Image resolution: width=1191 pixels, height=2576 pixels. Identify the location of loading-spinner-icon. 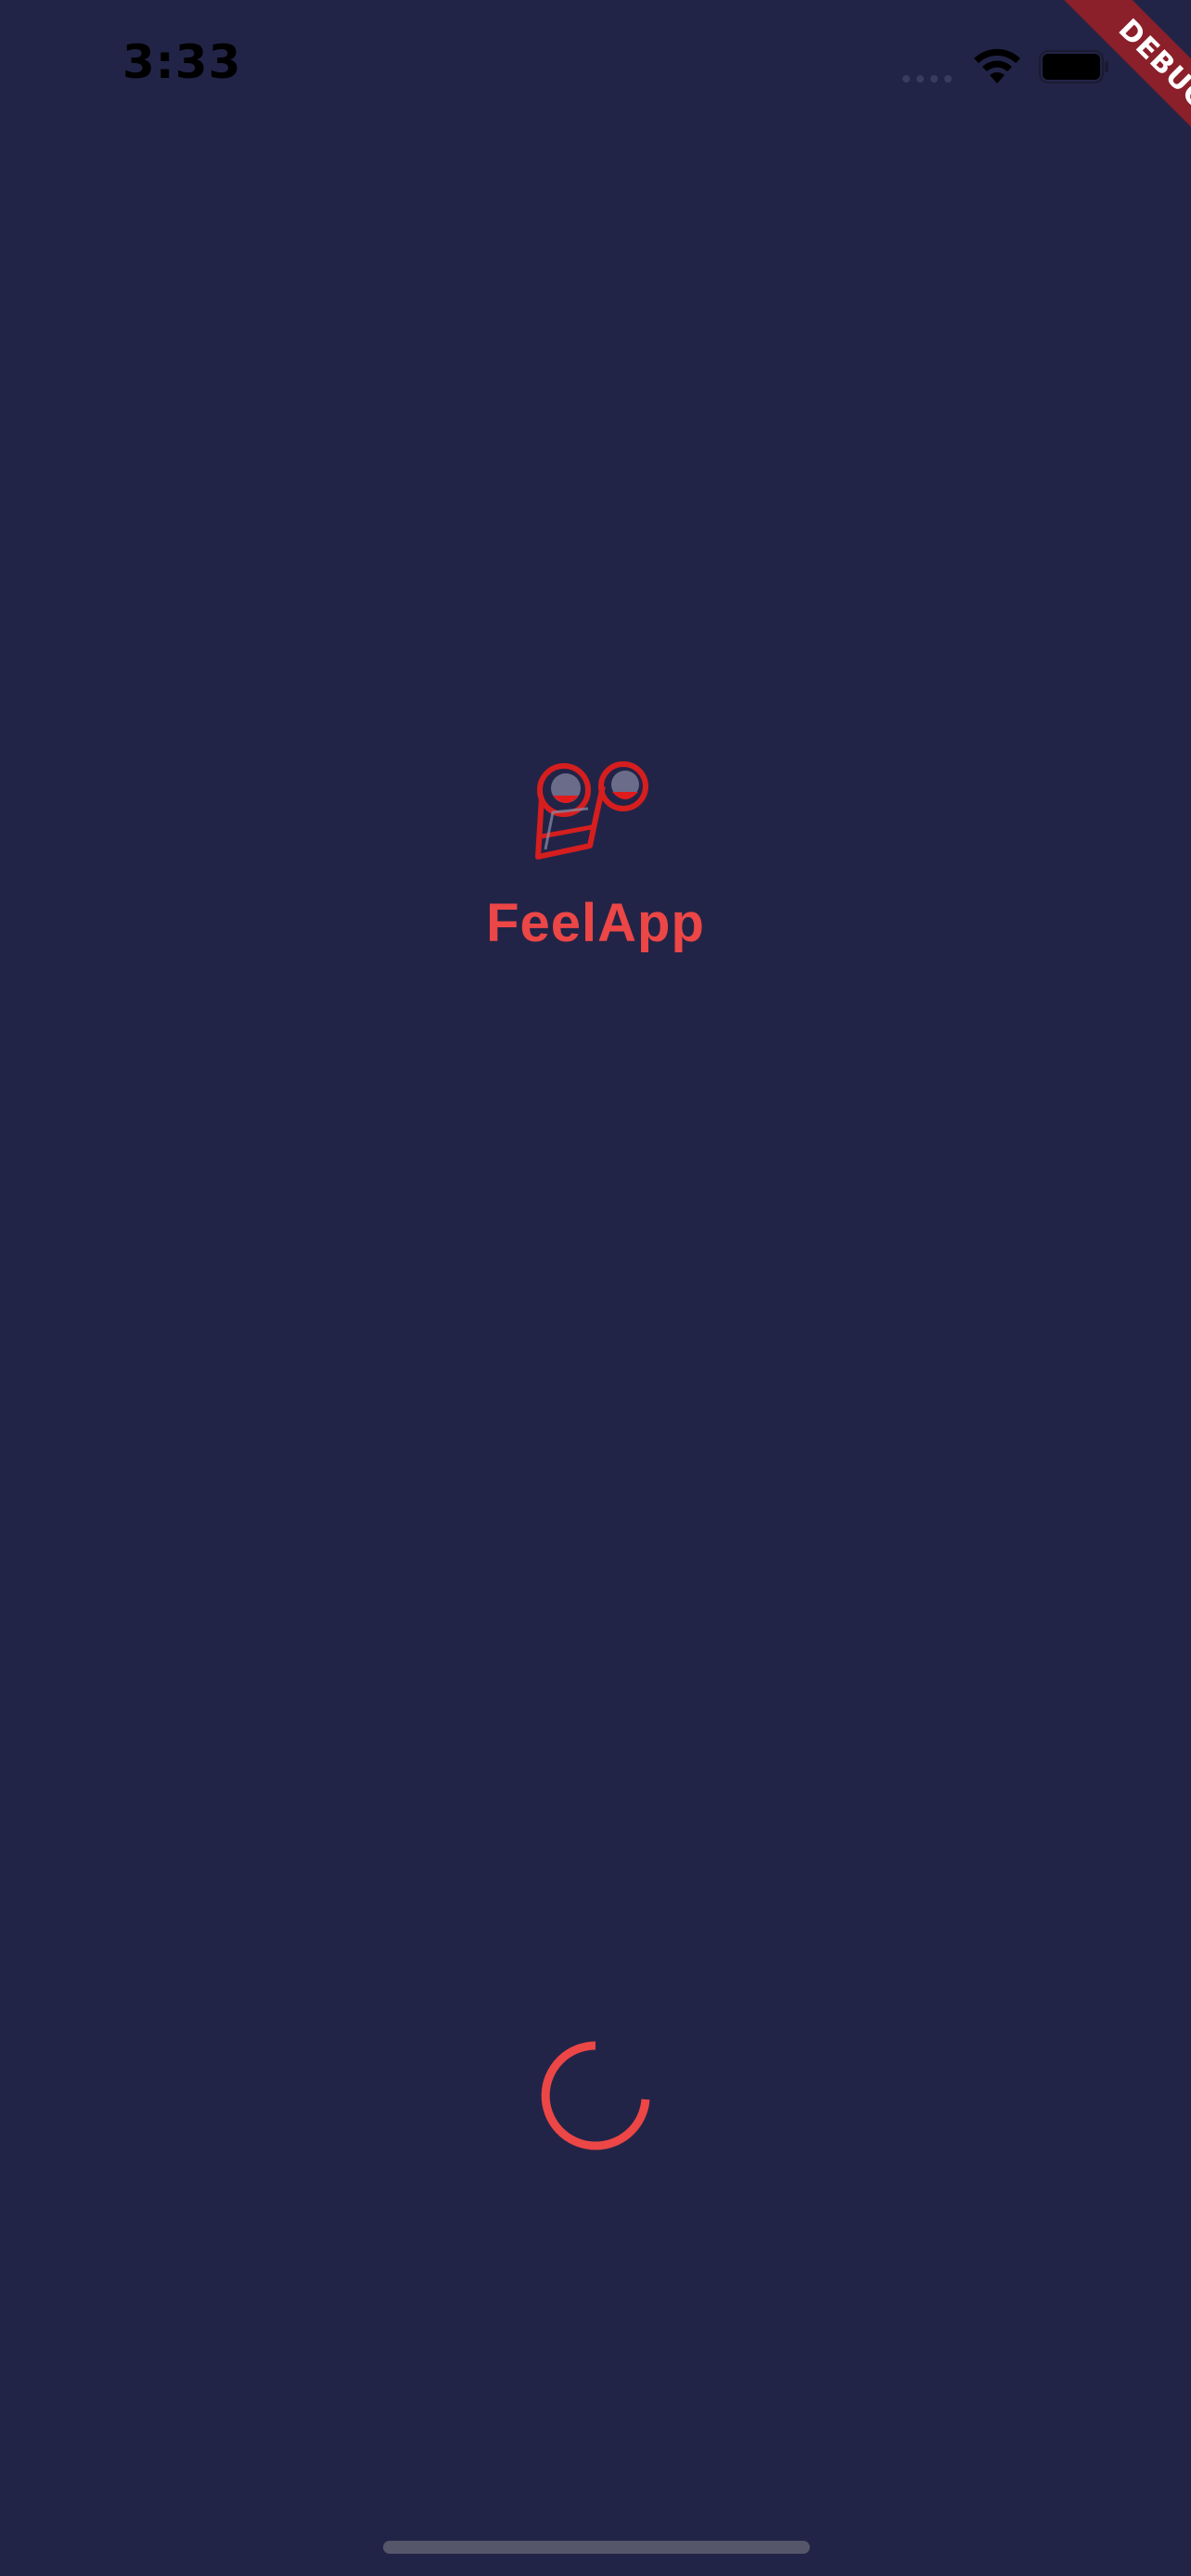
(595, 2096).